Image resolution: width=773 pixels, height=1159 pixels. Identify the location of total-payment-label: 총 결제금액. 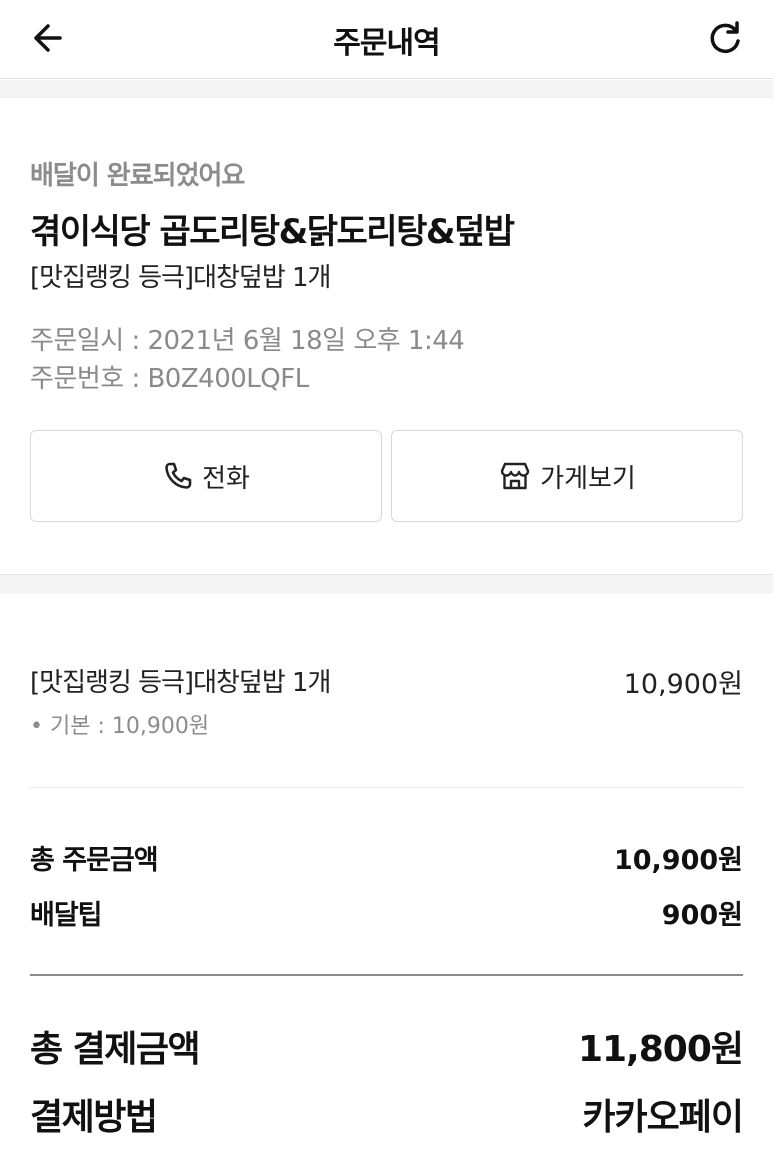
(115, 1049).